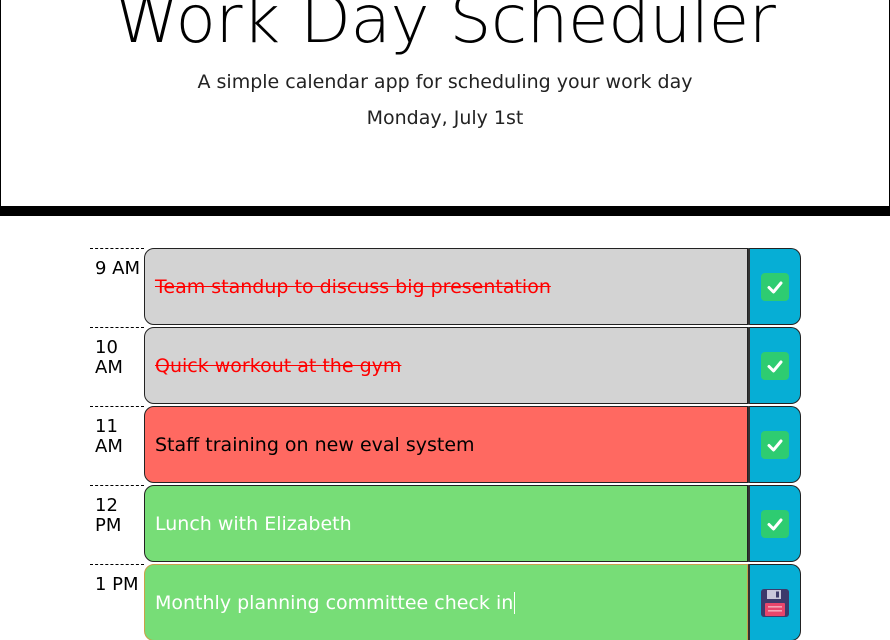 Image resolution: width=890 pixels, height=640 pixels. I want to click on event-text: Lunch with Elizabeth, so click(253, 523).